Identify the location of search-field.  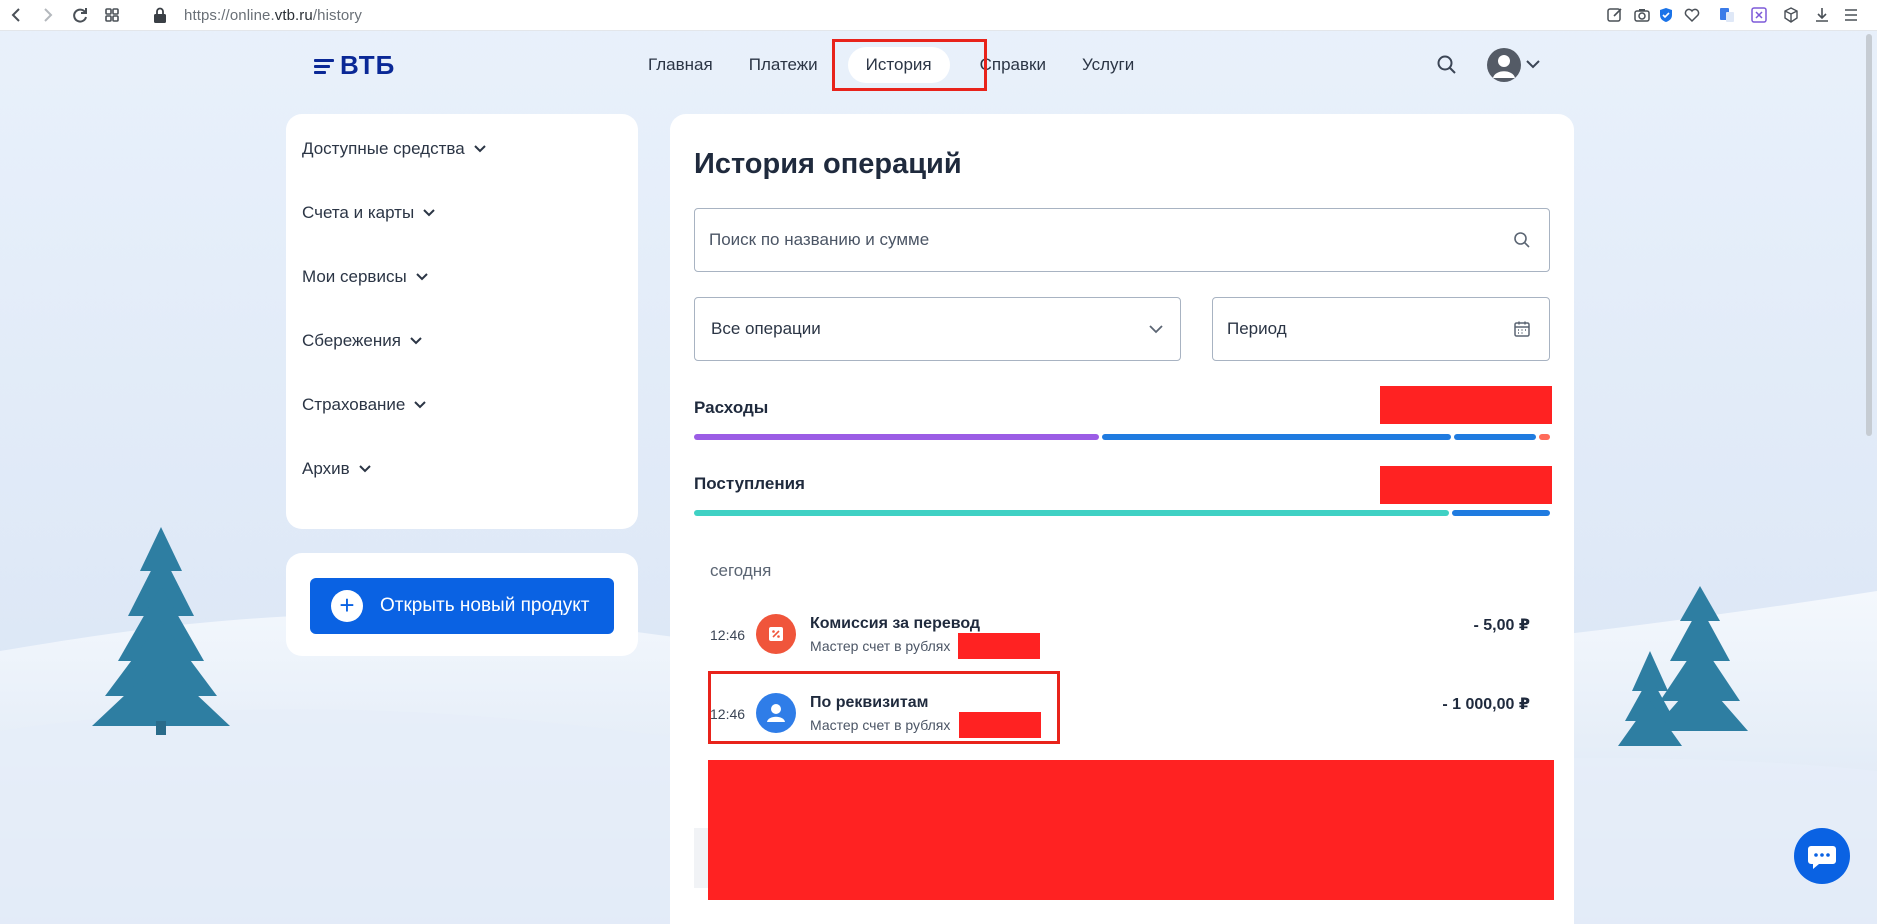
(1122, 240).